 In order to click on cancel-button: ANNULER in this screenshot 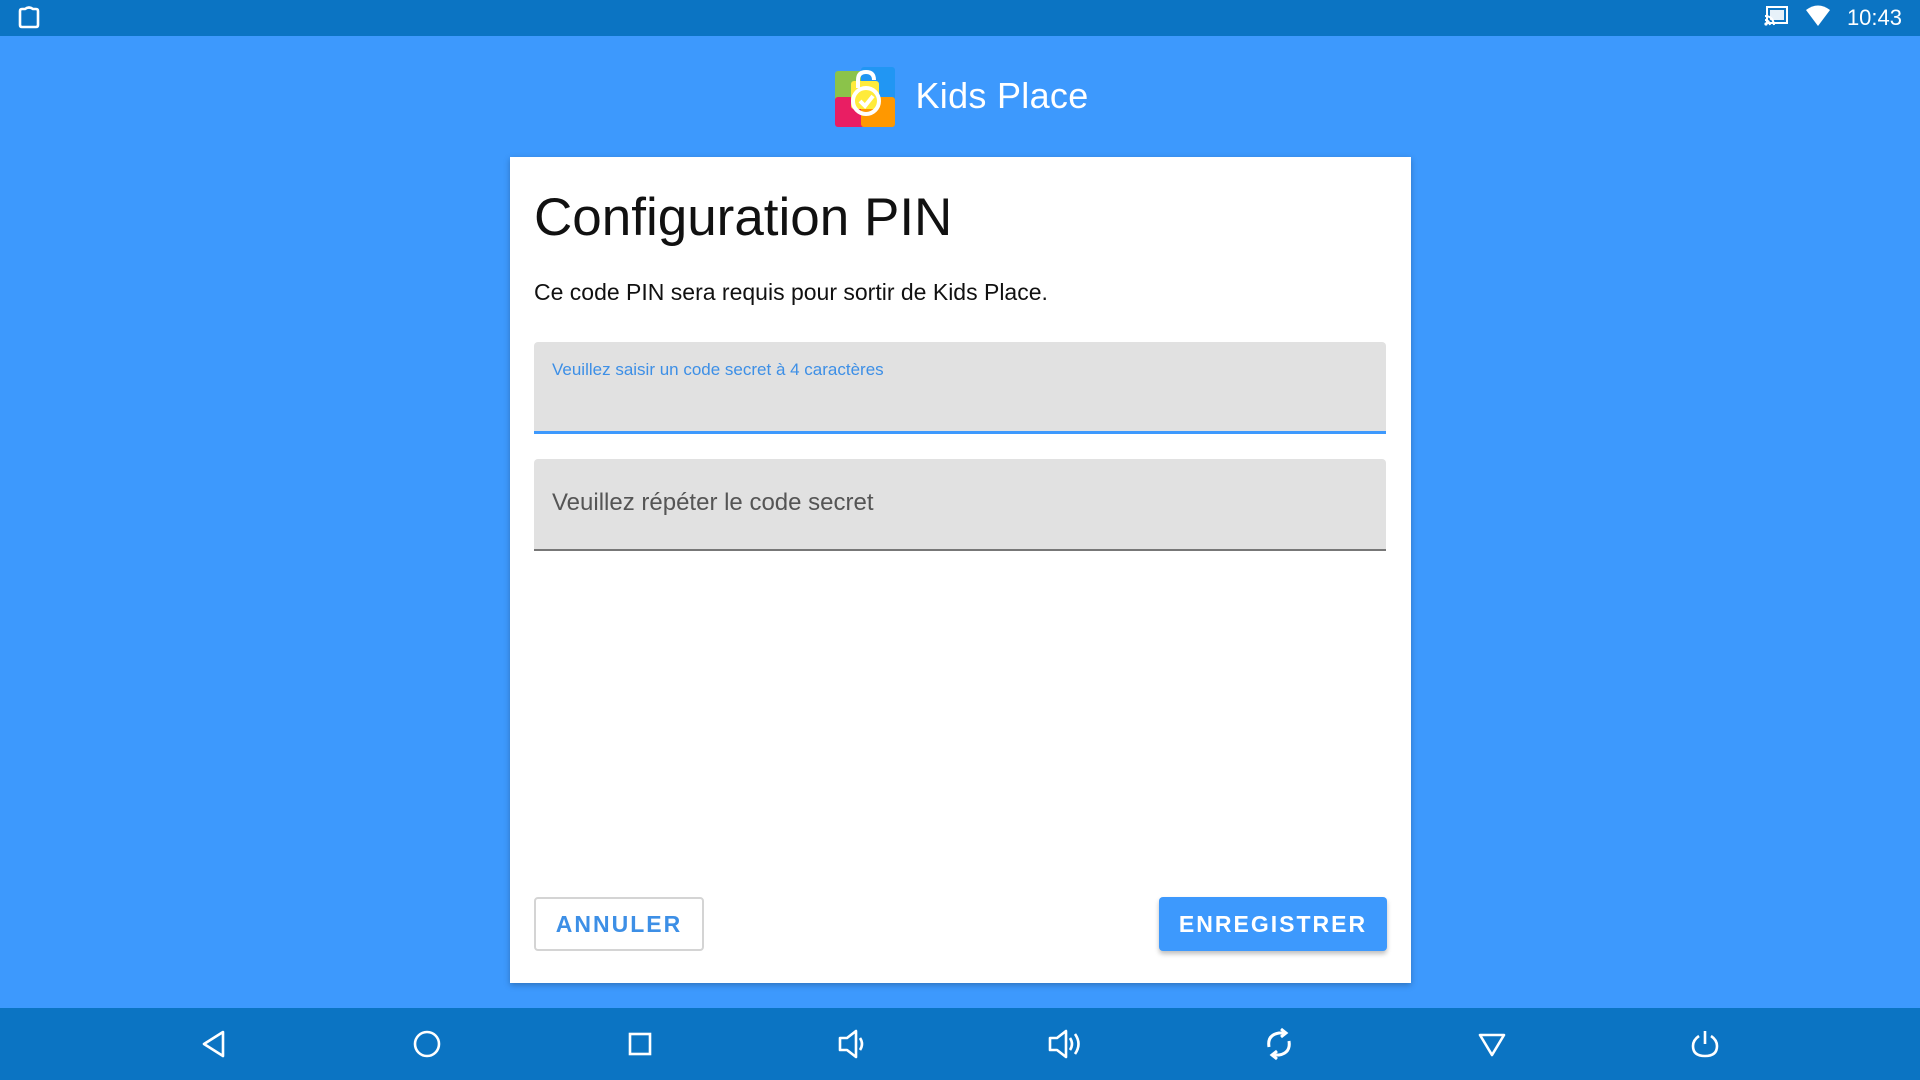, I will do `click(619, 924)`.